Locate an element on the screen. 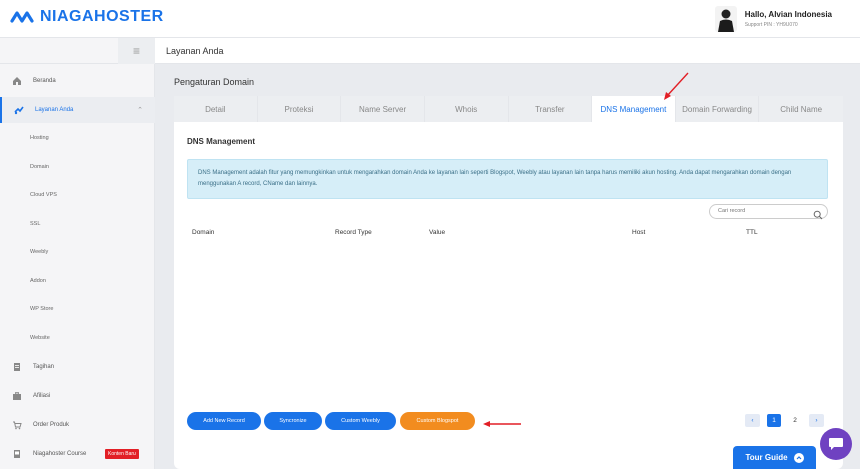  sidebar-item-tagihan: Tagihan is located at coordinates (77, 367).